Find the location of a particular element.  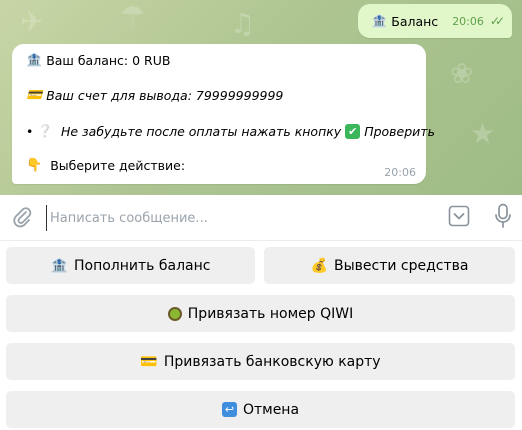

withdraw-funds-button: 💰 Вывести средства is located at coordinates (389, 265).